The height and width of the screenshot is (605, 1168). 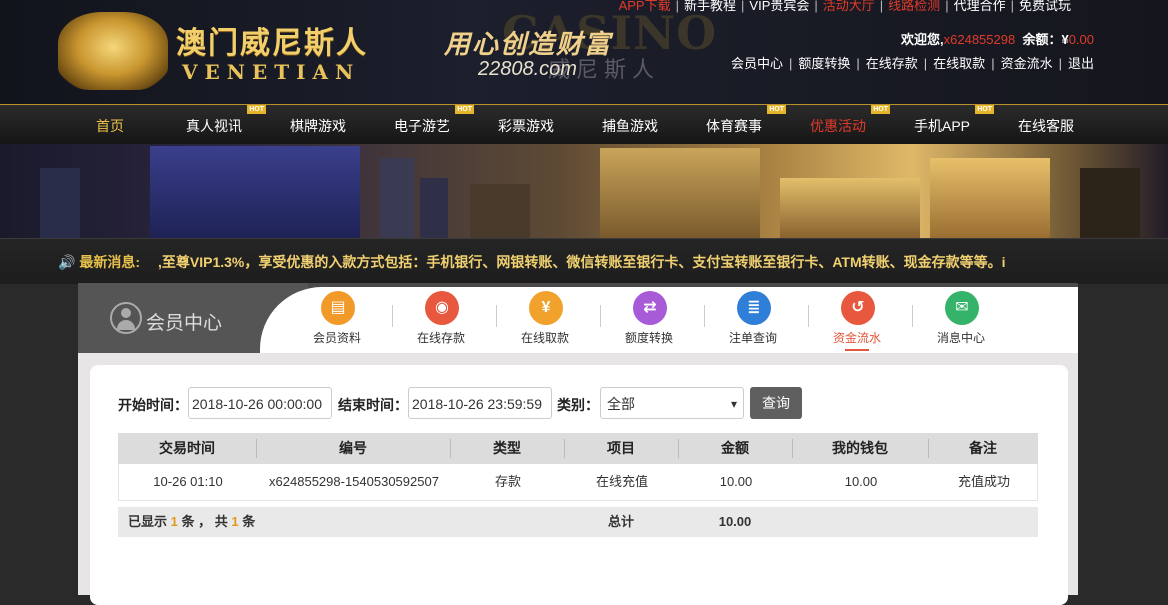 I want to click on shown-suffix: 条, so click(x=249, y=521).